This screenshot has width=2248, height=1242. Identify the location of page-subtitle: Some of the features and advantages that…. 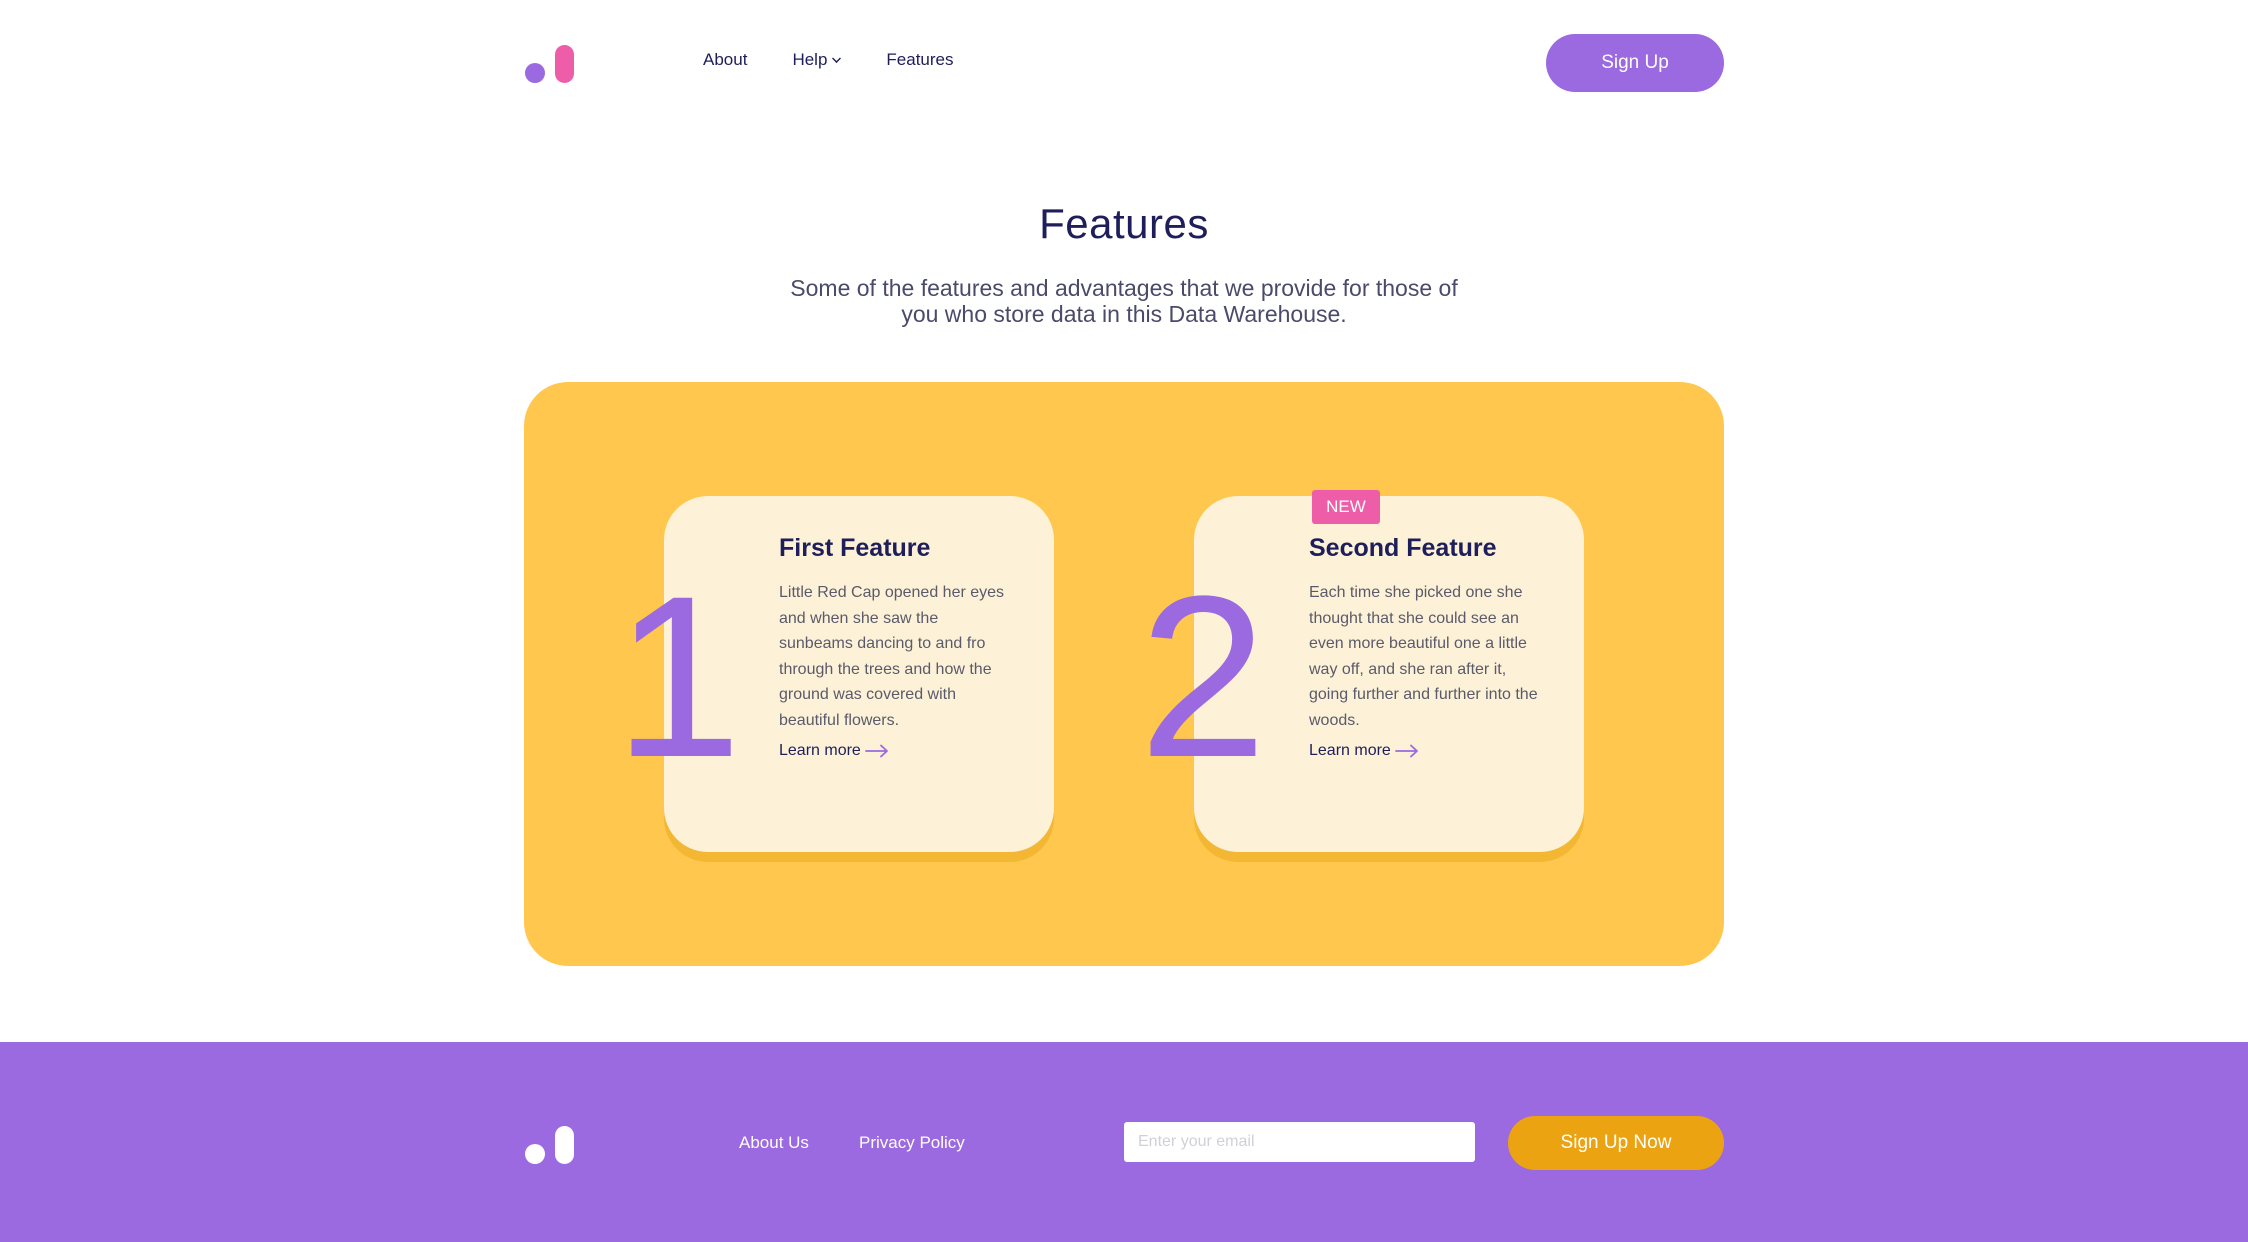
(1124, 301).